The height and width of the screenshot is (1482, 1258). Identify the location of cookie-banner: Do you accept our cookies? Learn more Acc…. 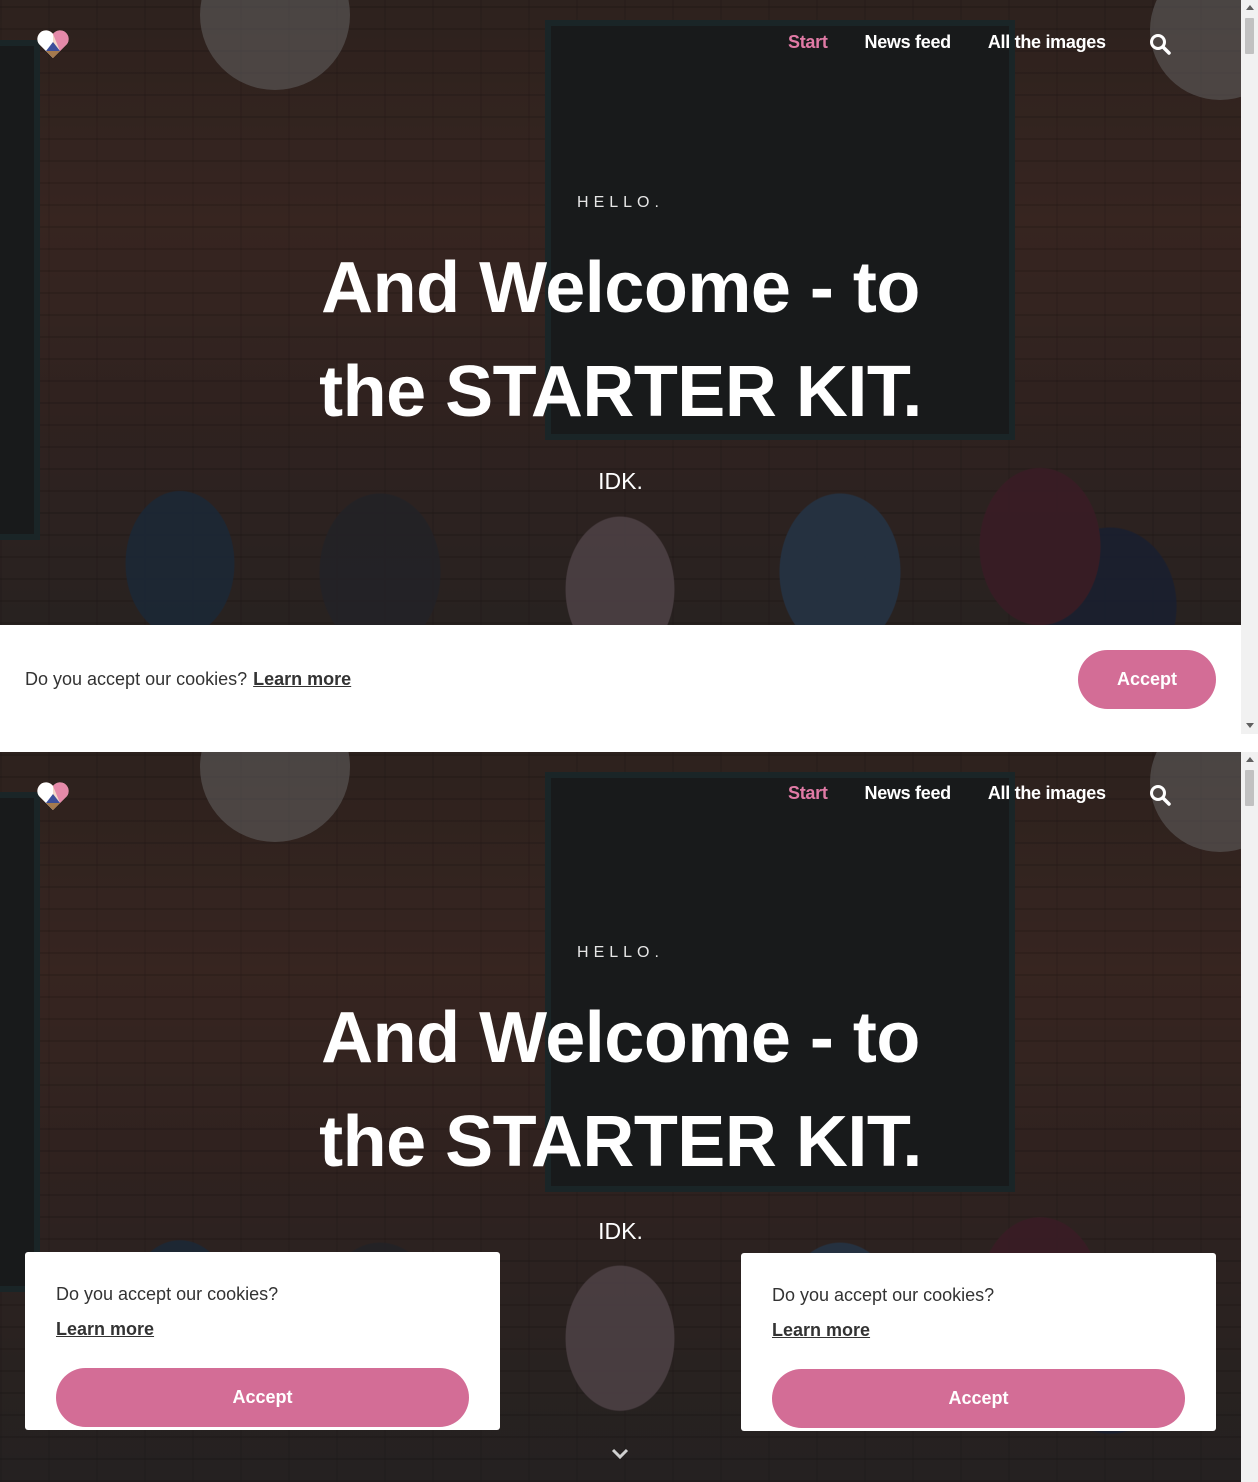
(620, 679).